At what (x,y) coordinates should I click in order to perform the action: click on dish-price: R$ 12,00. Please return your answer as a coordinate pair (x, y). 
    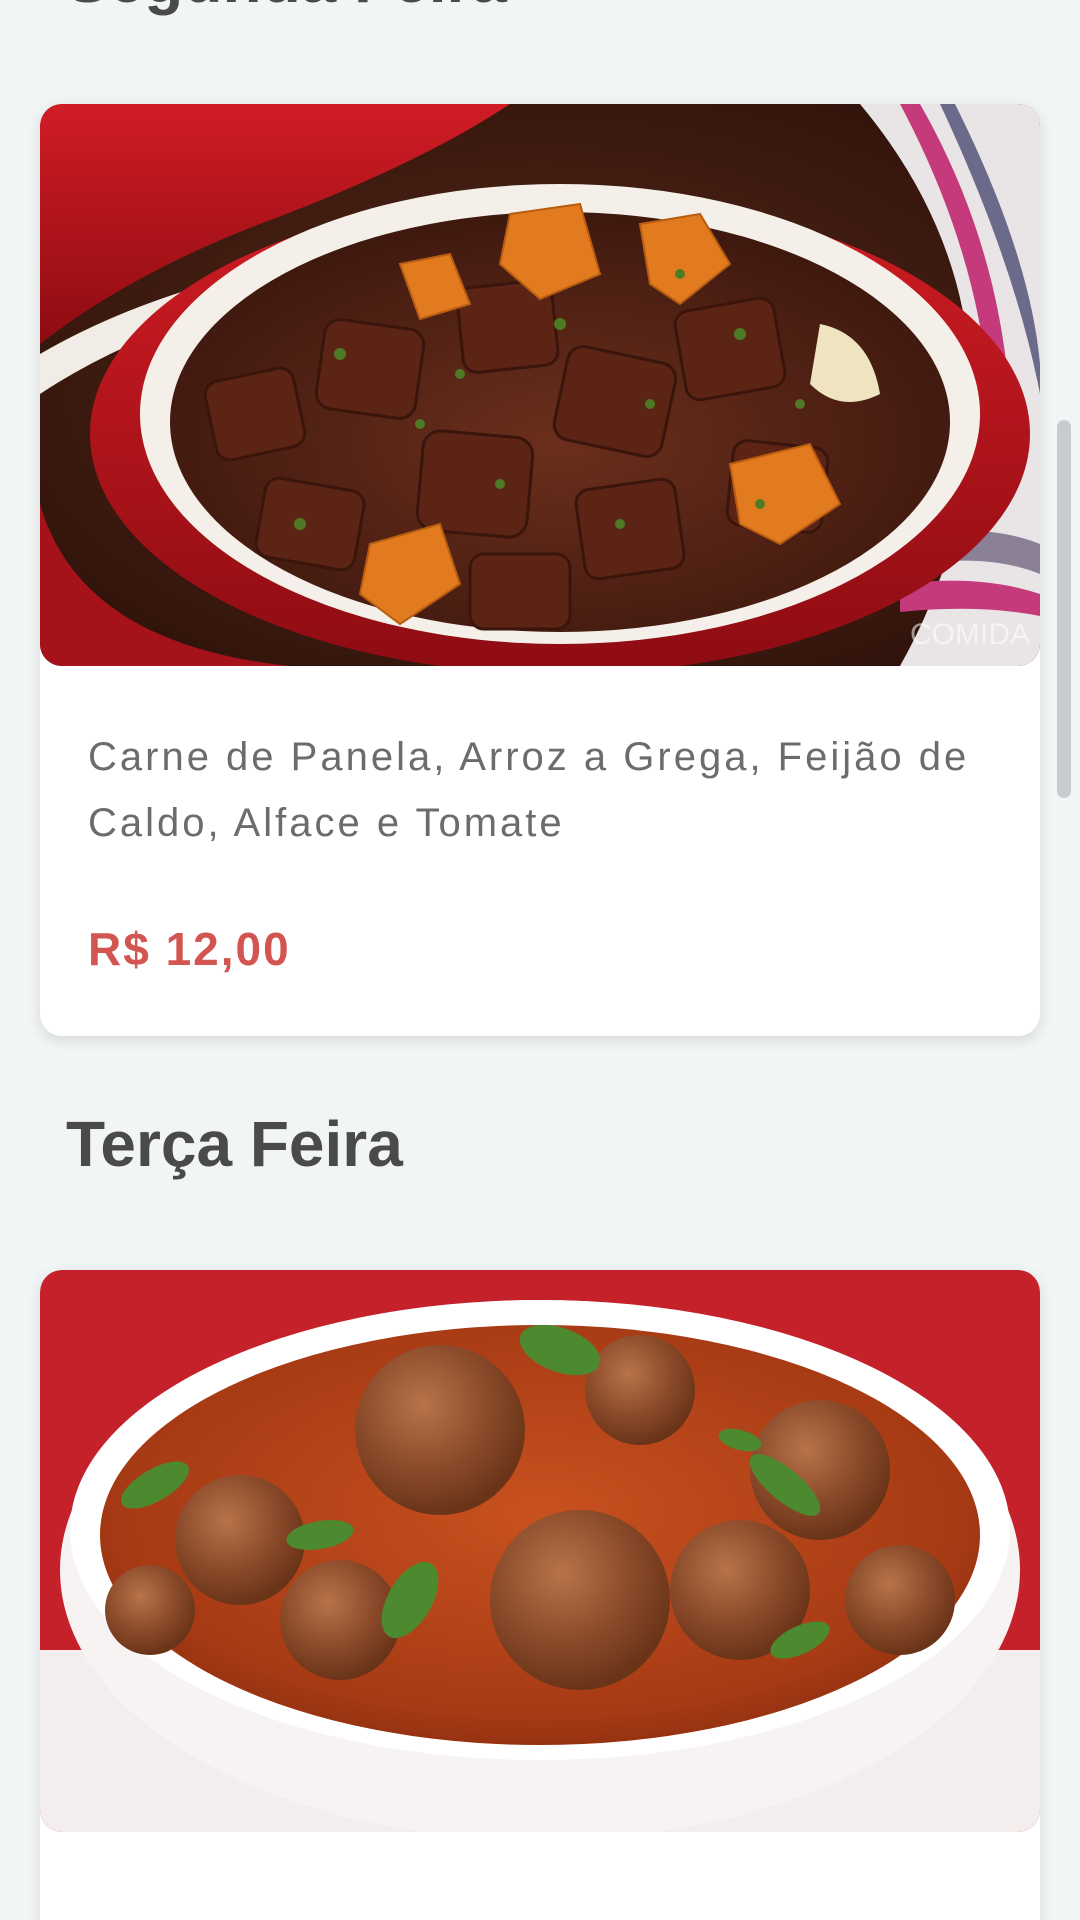
    Looking at the image, I should click on (189, 949).